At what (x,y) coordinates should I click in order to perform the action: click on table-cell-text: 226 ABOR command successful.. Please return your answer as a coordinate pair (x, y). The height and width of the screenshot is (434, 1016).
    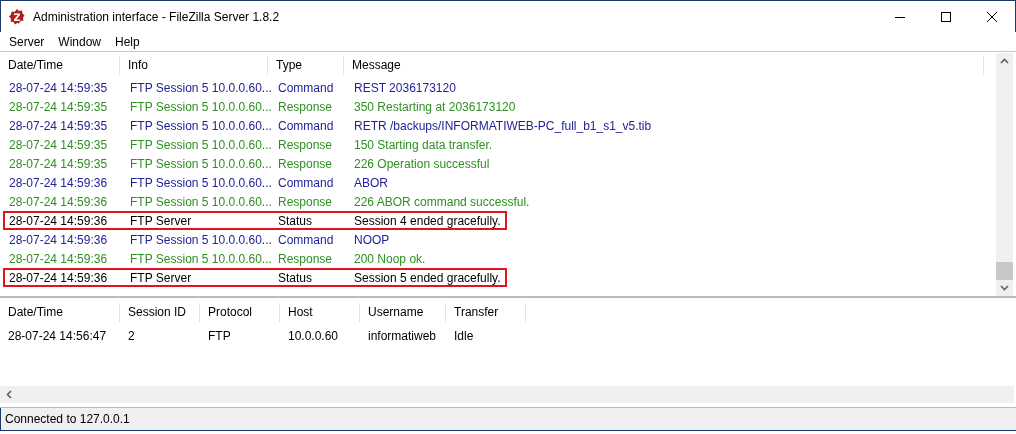
    Looking at the image, I should click on (441, 201).